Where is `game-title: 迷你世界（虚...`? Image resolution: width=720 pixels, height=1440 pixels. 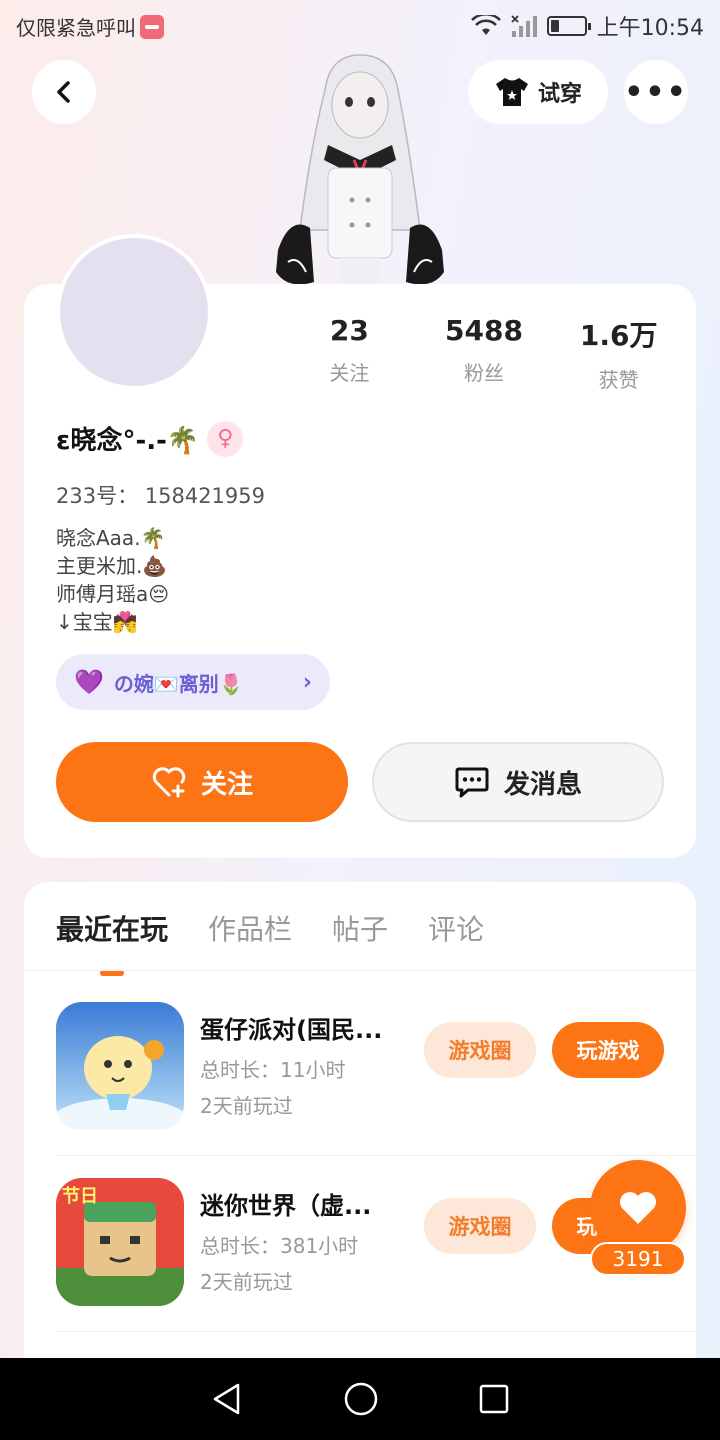
game-title: 迷你世界（虚... is located at coordinates (286, 1206).